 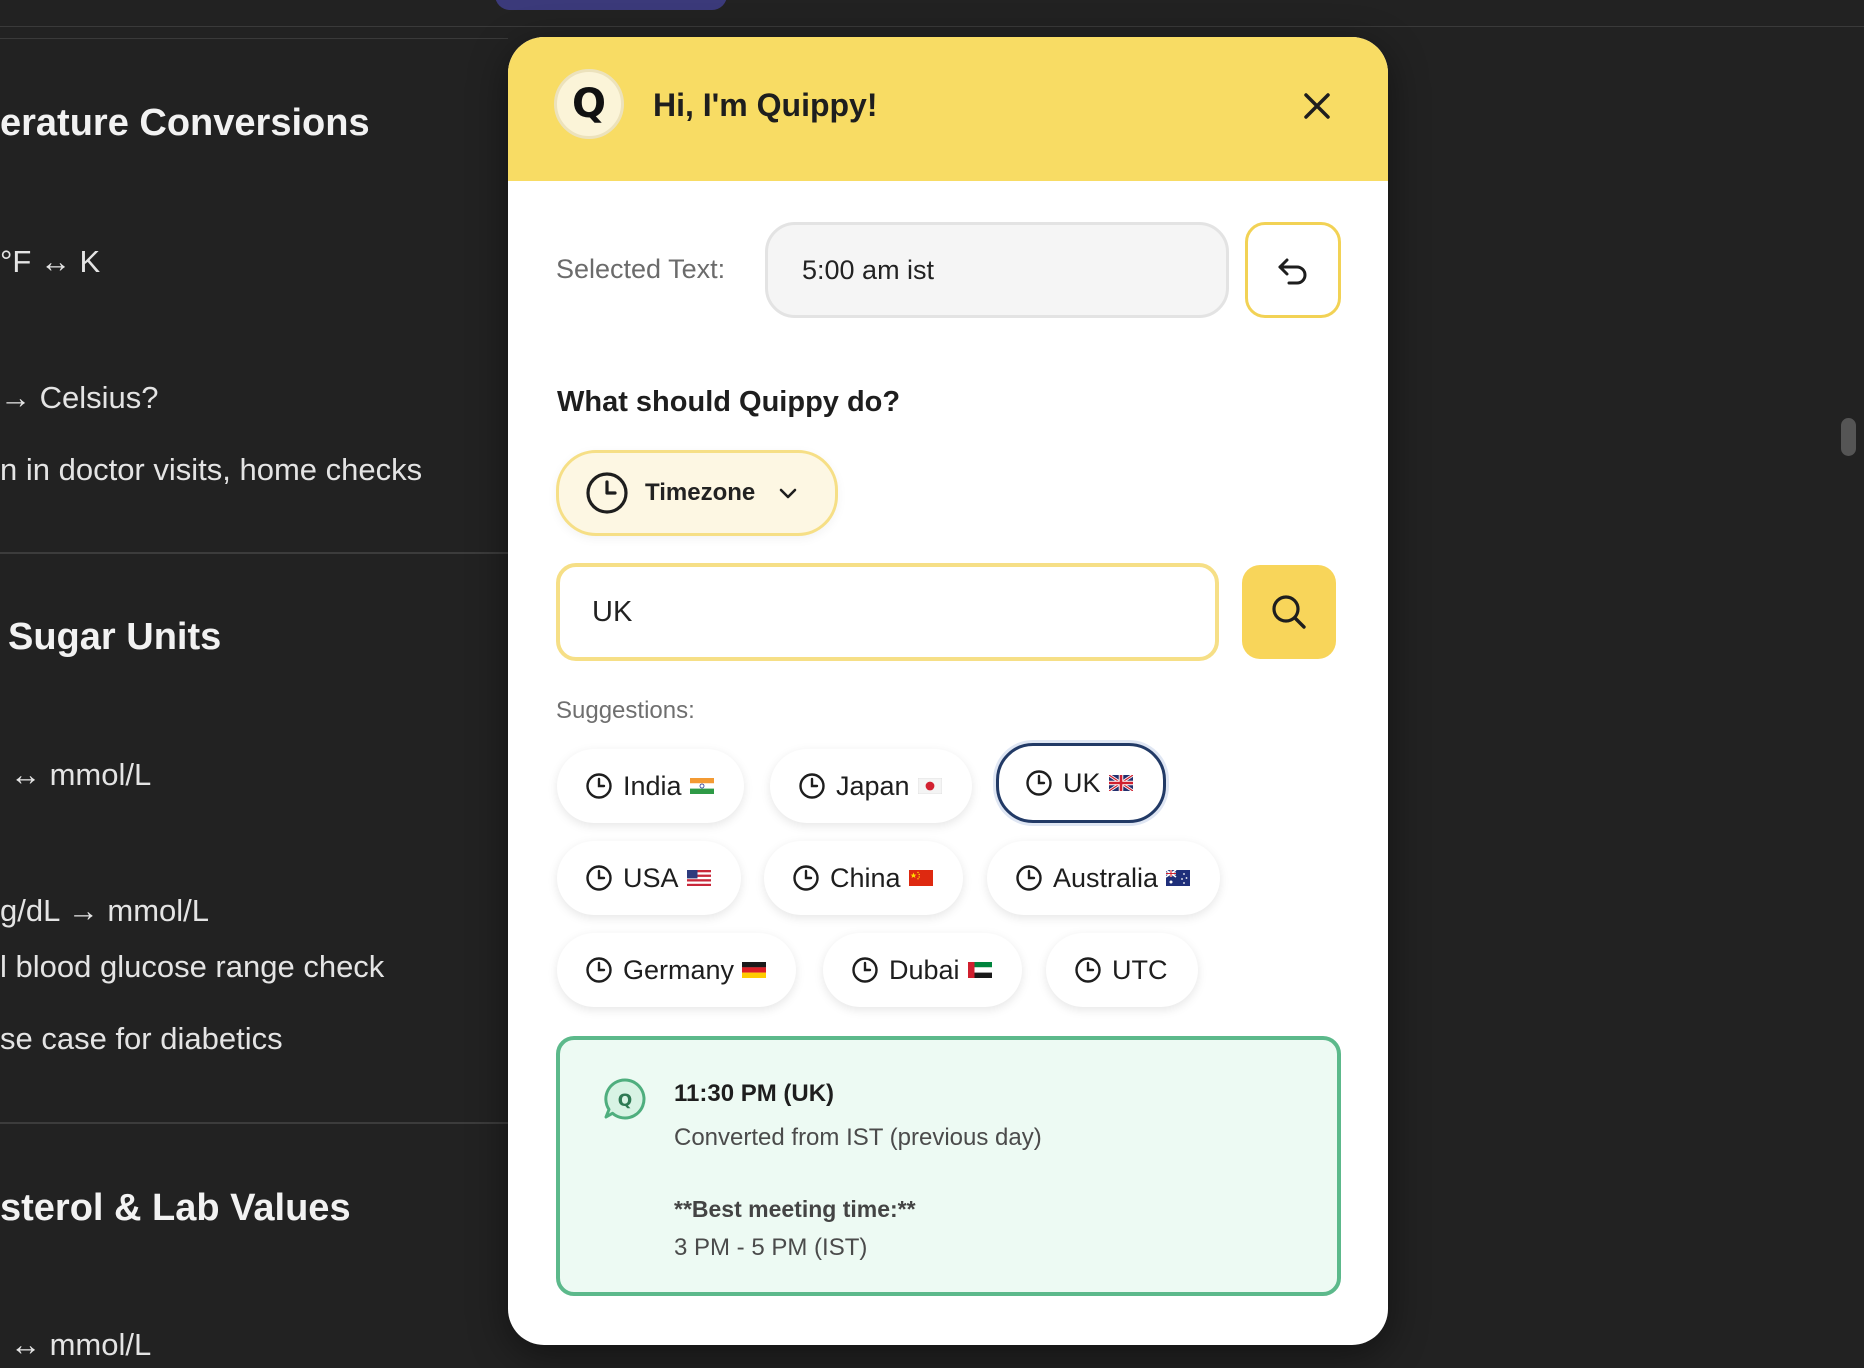 What do you see at coordinates (932, 26) in the screenshot?
I see `top-divider` at bounding box center [932, 26].